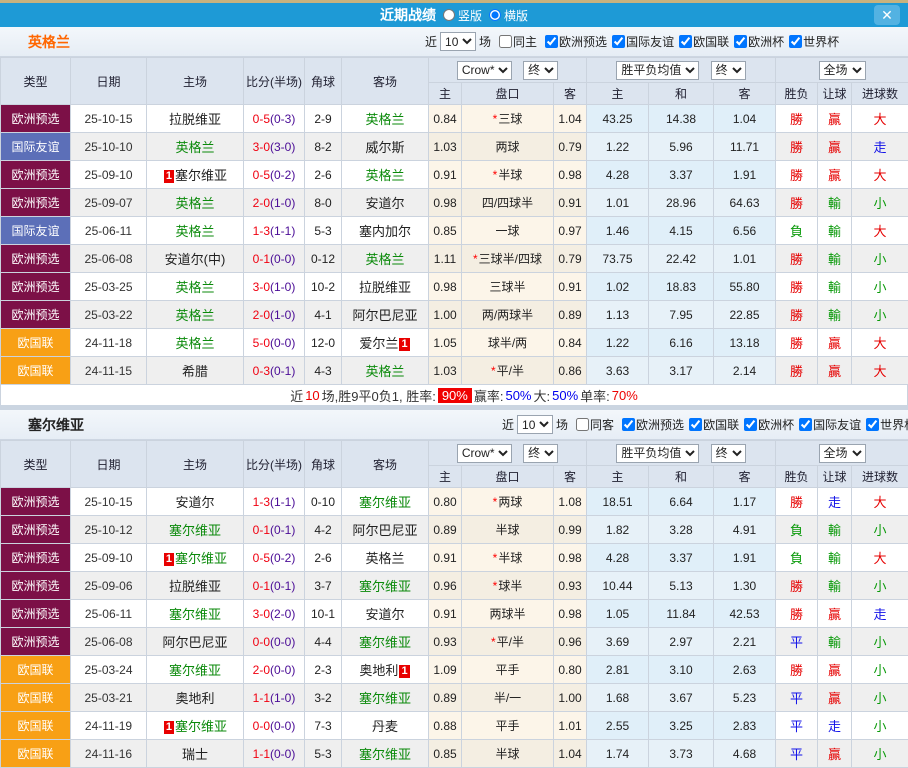  I want to click on halftime-score: (1-0), so click(282, 698).